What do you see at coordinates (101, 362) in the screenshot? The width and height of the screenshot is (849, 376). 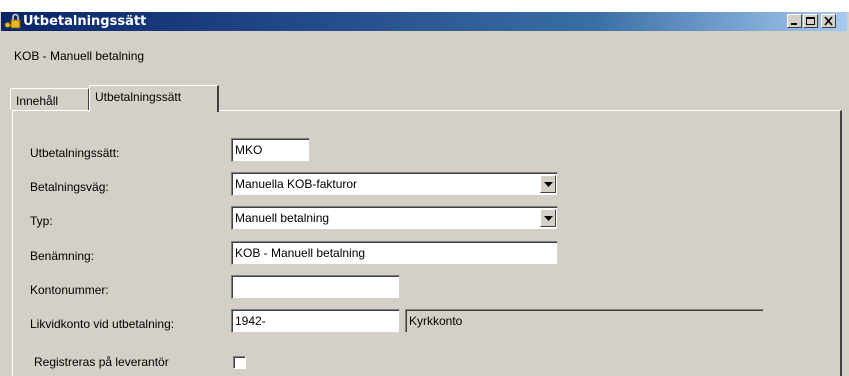 I see `registreras-label: Registreras på leverantör` at bounding box center [101, 362].